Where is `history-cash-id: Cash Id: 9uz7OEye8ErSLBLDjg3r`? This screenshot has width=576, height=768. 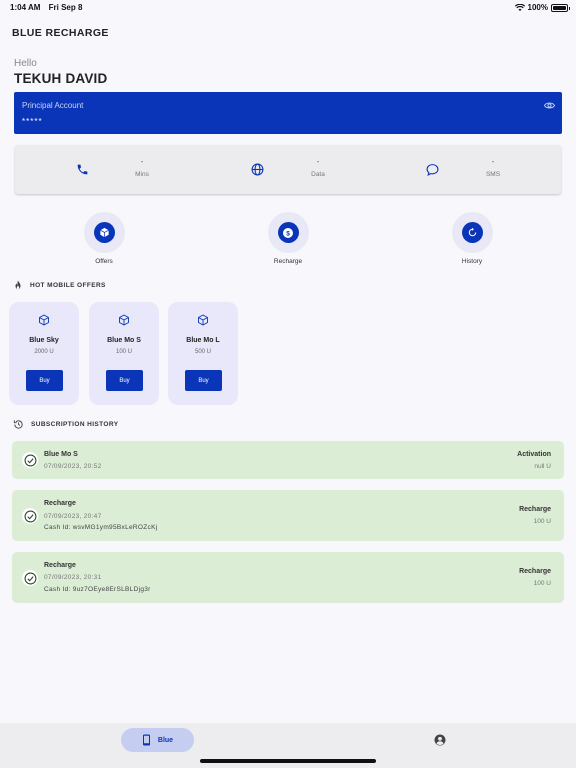 history-cash-id: Cash Id: 9uz7OEye8ErSLBLDjg3r is located at coordinates (97, 589).